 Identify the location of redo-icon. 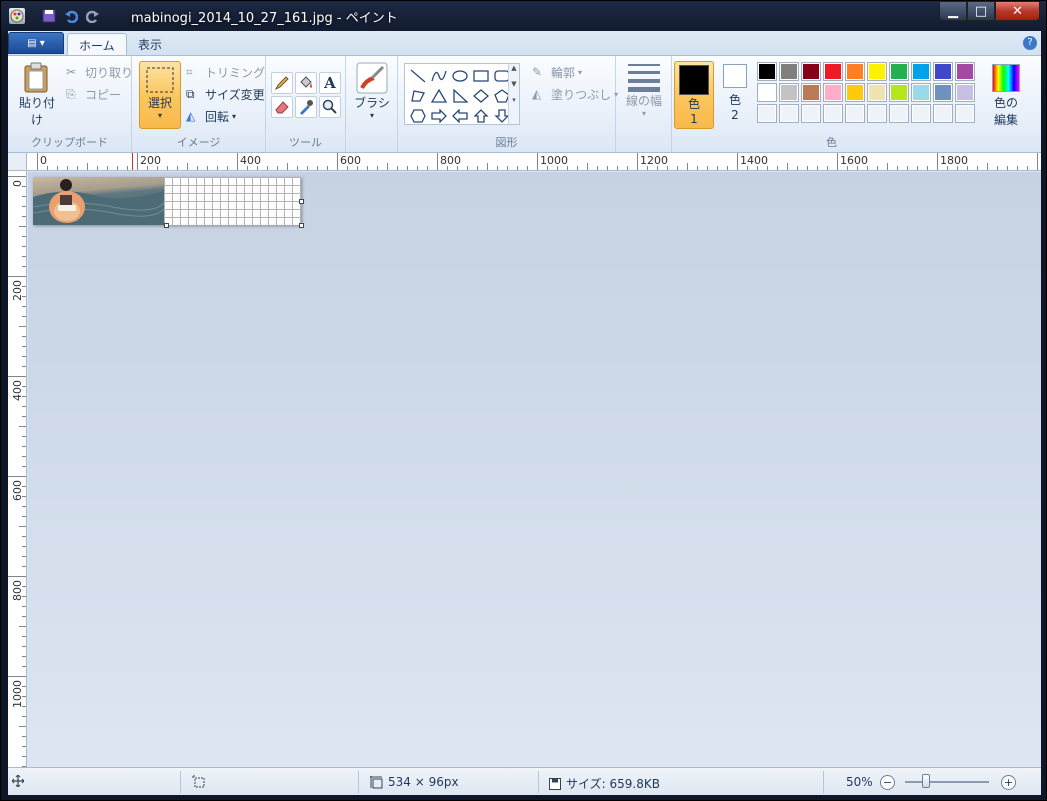
(93, 16).